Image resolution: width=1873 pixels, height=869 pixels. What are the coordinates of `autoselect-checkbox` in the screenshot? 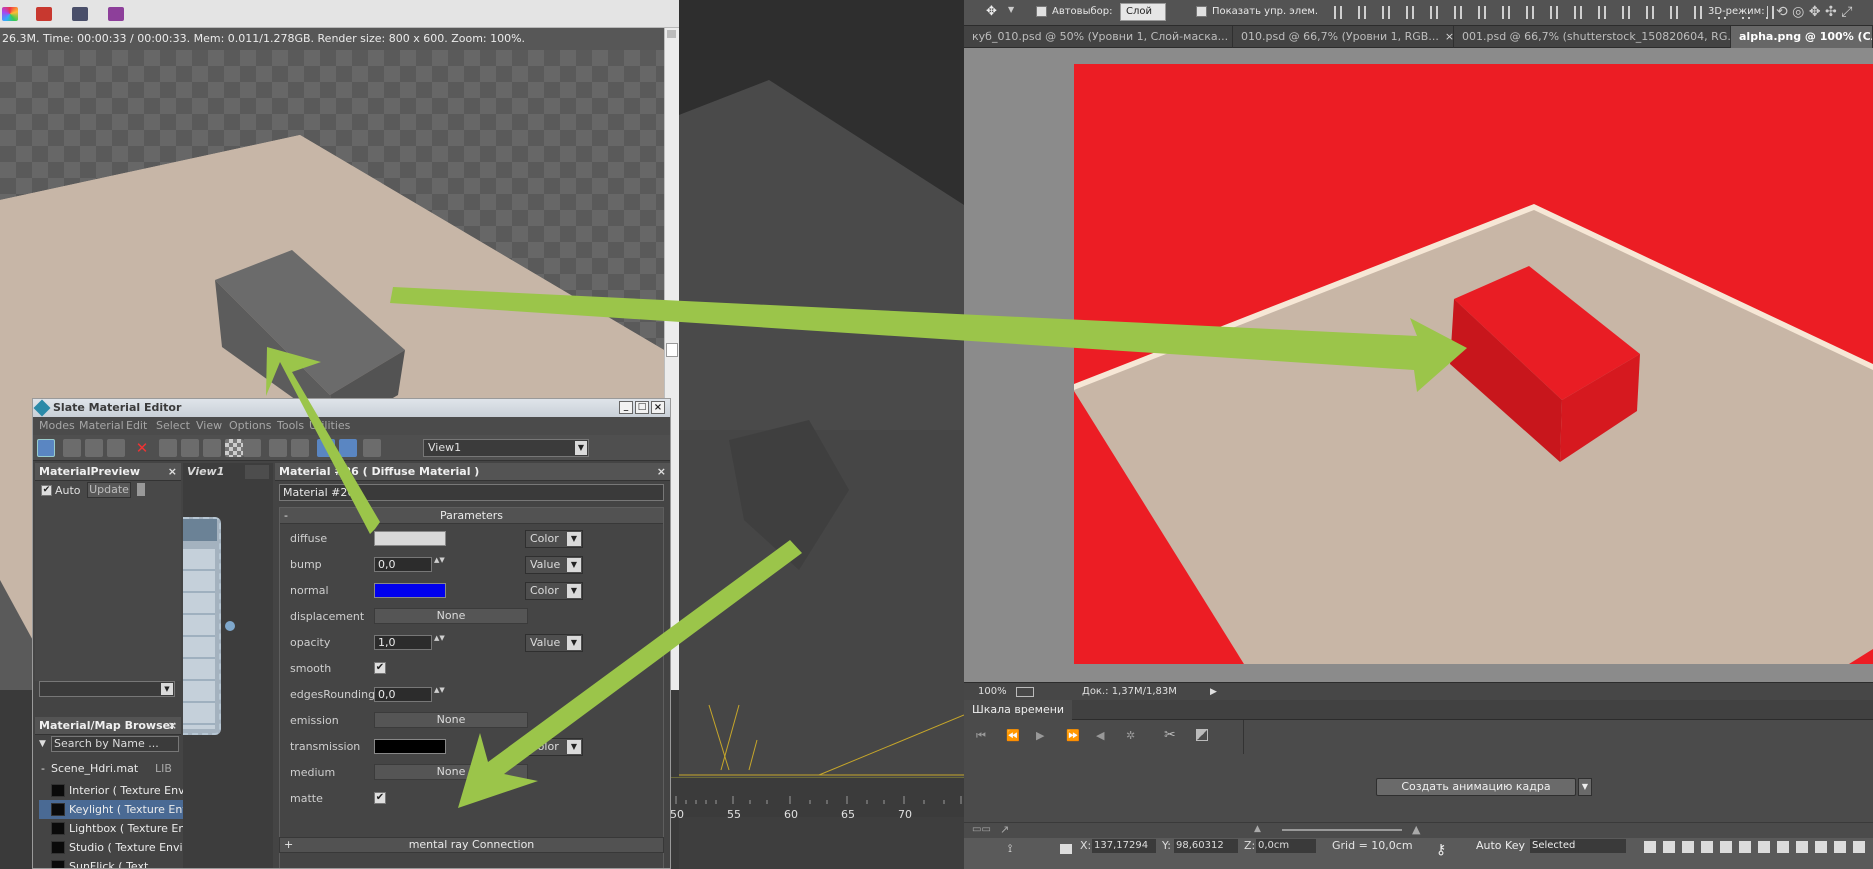 It's located at (1041, 11).